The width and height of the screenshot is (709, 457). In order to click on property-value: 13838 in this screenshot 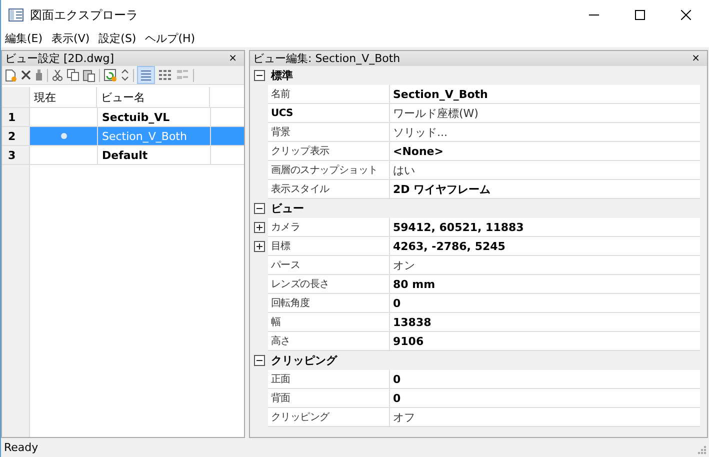, I will do `click(545, 322)`.